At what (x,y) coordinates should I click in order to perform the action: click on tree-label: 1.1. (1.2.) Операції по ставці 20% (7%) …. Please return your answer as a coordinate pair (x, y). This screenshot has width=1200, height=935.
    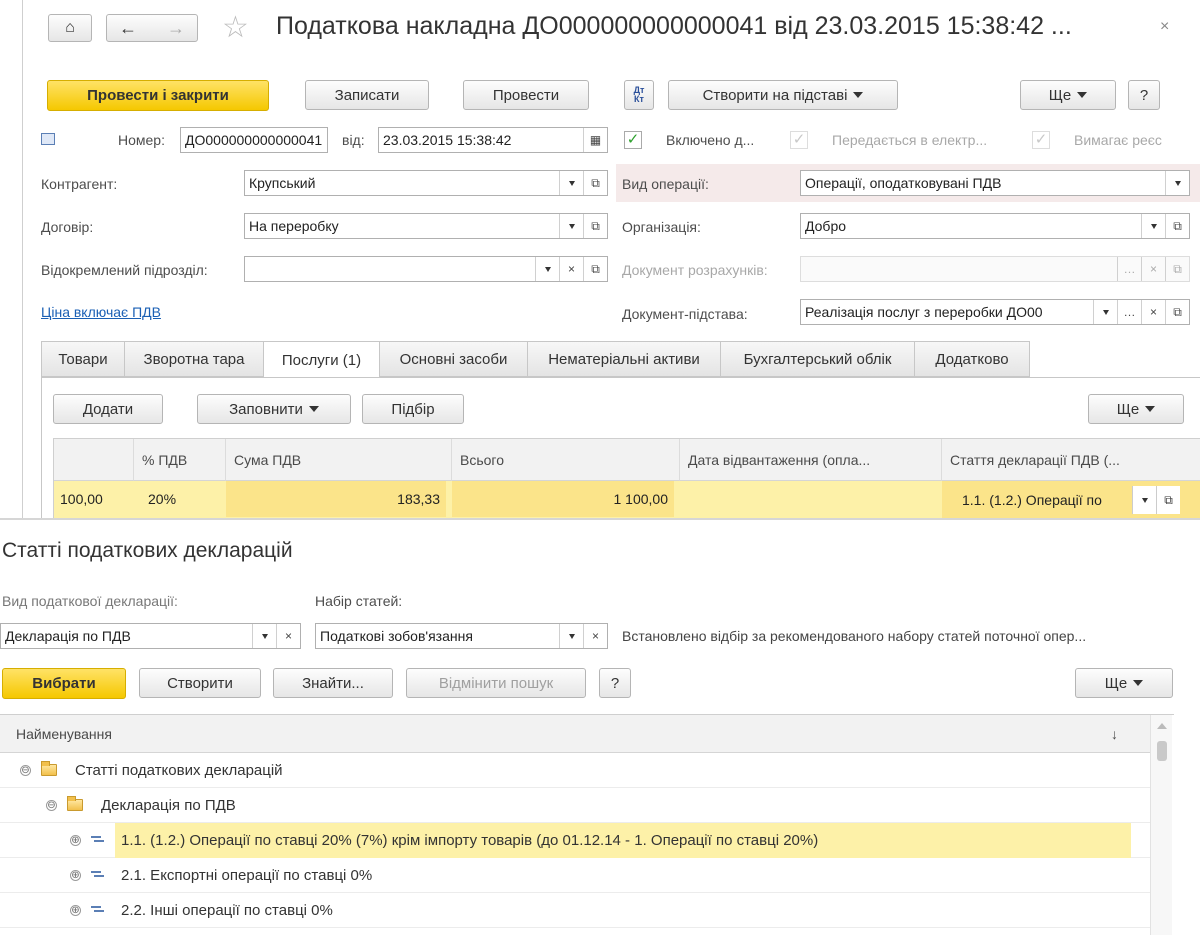
    Looking at the image, I should click on (623, 840).